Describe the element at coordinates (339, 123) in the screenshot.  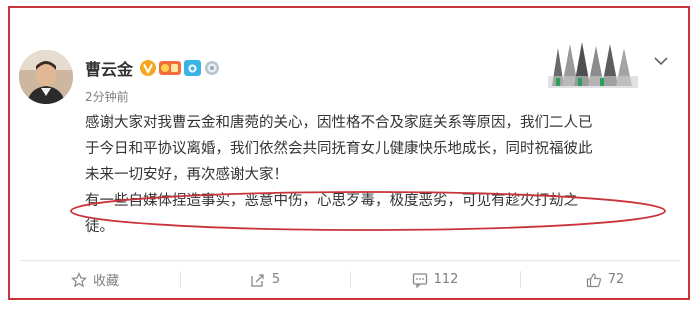
I see `post-text-line: 感谢大家对我曹云金和唐菀的关心，因性格不合及家庭关系等原因，我们二人已` at that location.